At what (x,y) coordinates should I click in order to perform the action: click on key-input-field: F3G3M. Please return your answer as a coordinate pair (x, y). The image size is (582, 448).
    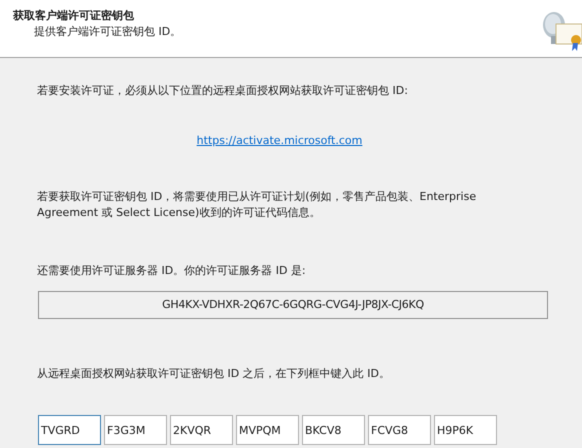
    Looking at the image, I should click on (135, 430).